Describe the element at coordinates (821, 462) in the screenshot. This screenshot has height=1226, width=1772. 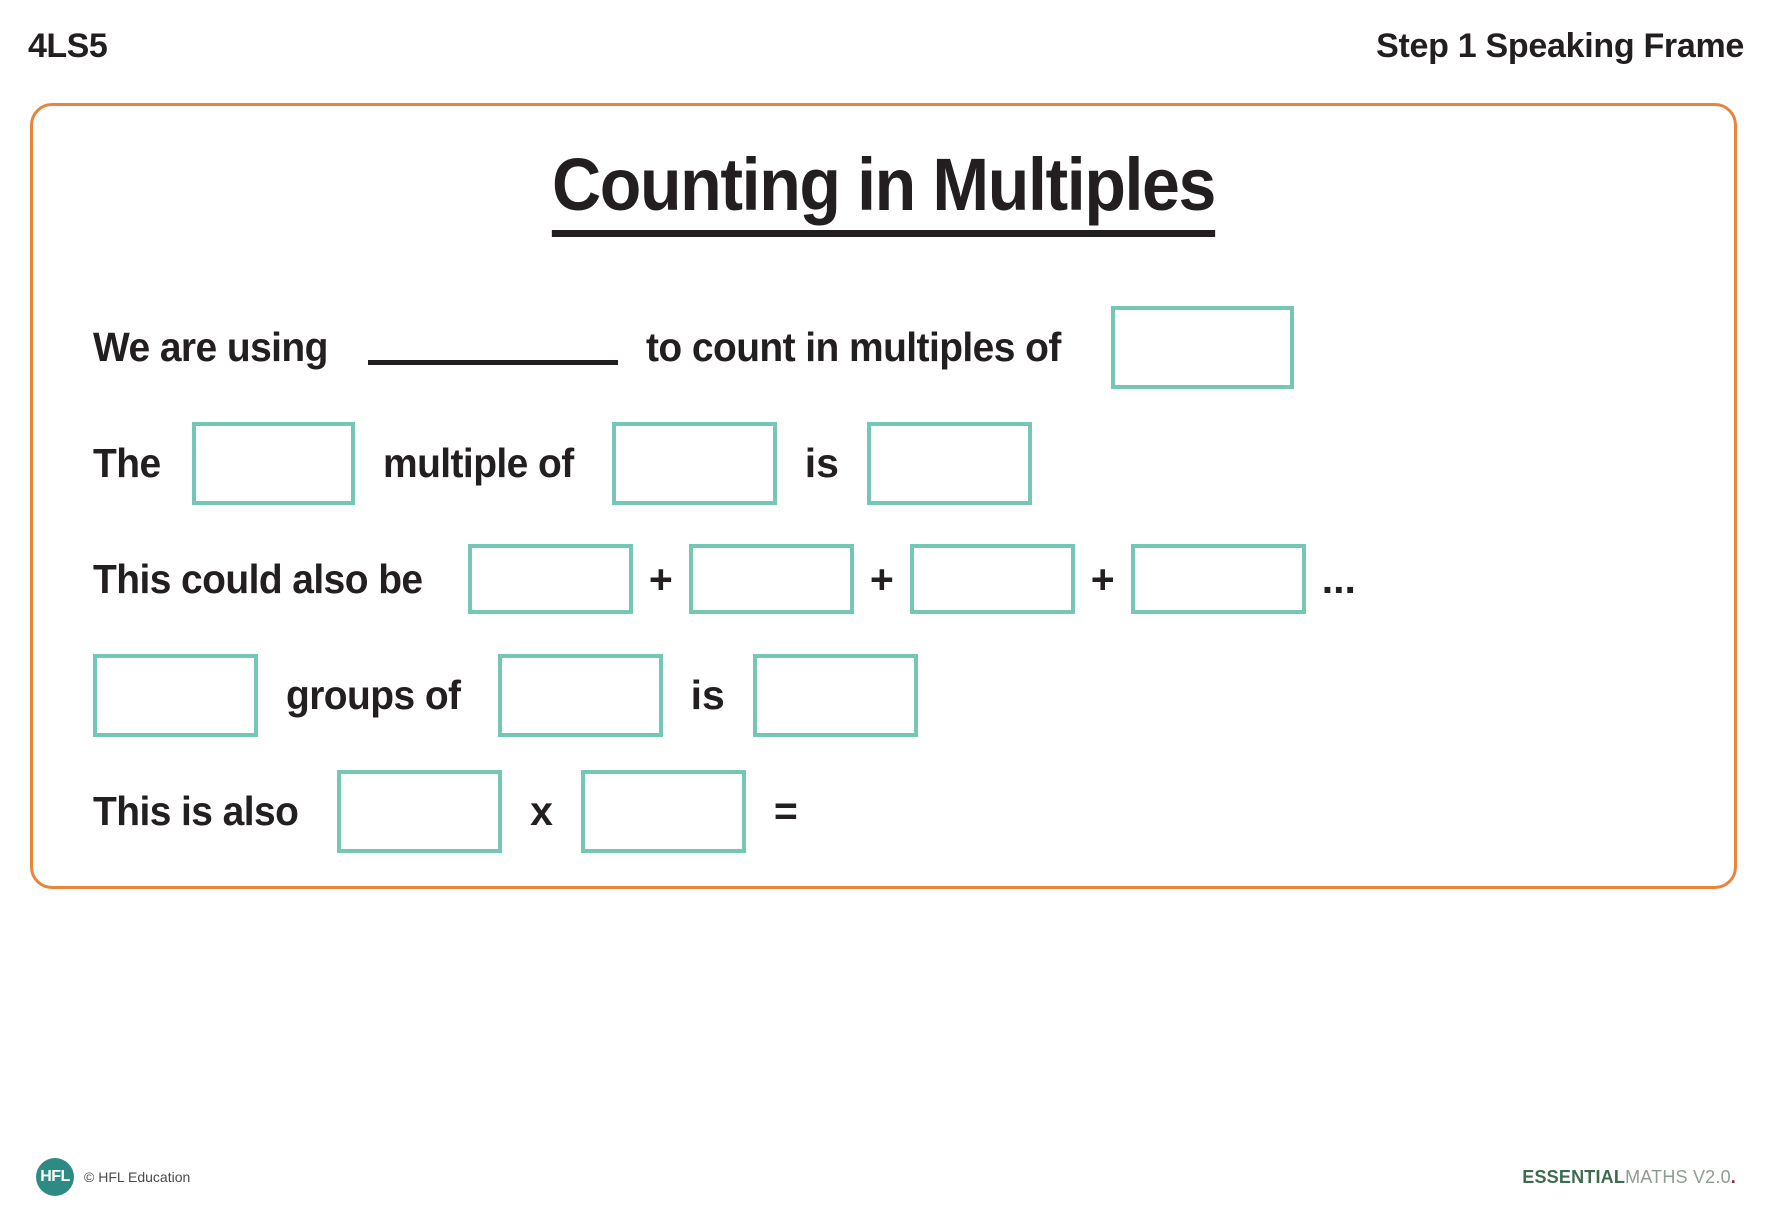
I see `row2-is-text: is` at that location.